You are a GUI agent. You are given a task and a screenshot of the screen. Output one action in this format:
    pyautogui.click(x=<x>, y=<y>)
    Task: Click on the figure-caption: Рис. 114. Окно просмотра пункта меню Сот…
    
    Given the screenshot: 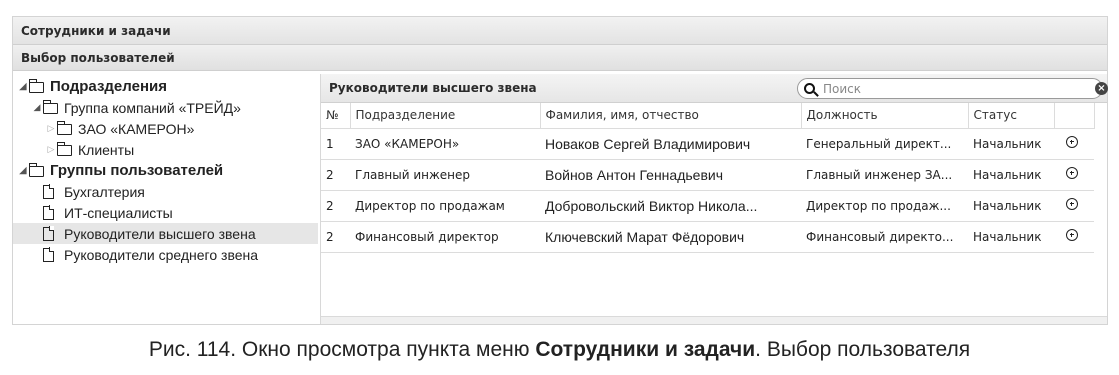 What is the action you would take?
    pyautogui.click(x=559, y=350)
    